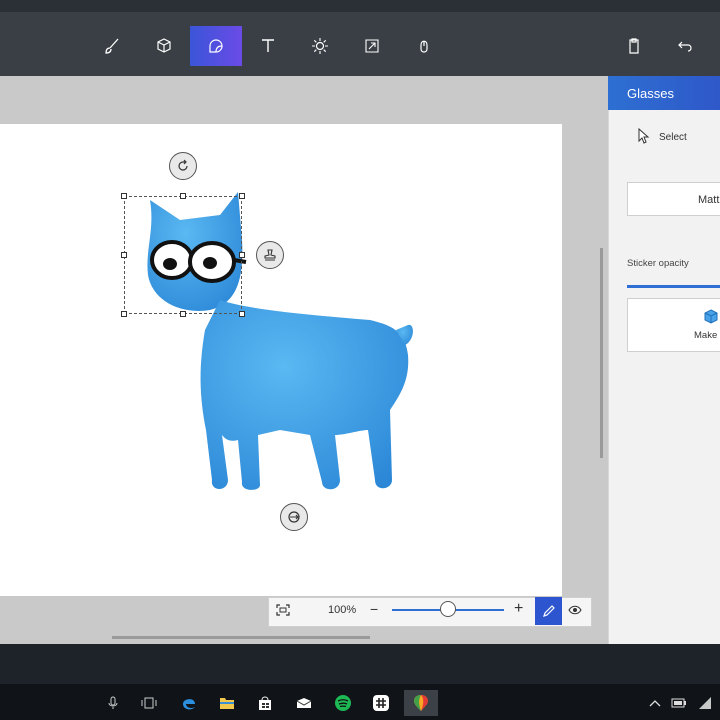 The width and height of the screenshot is (720, 720). I want to click on fit-screen-icon, so click(283, 610).